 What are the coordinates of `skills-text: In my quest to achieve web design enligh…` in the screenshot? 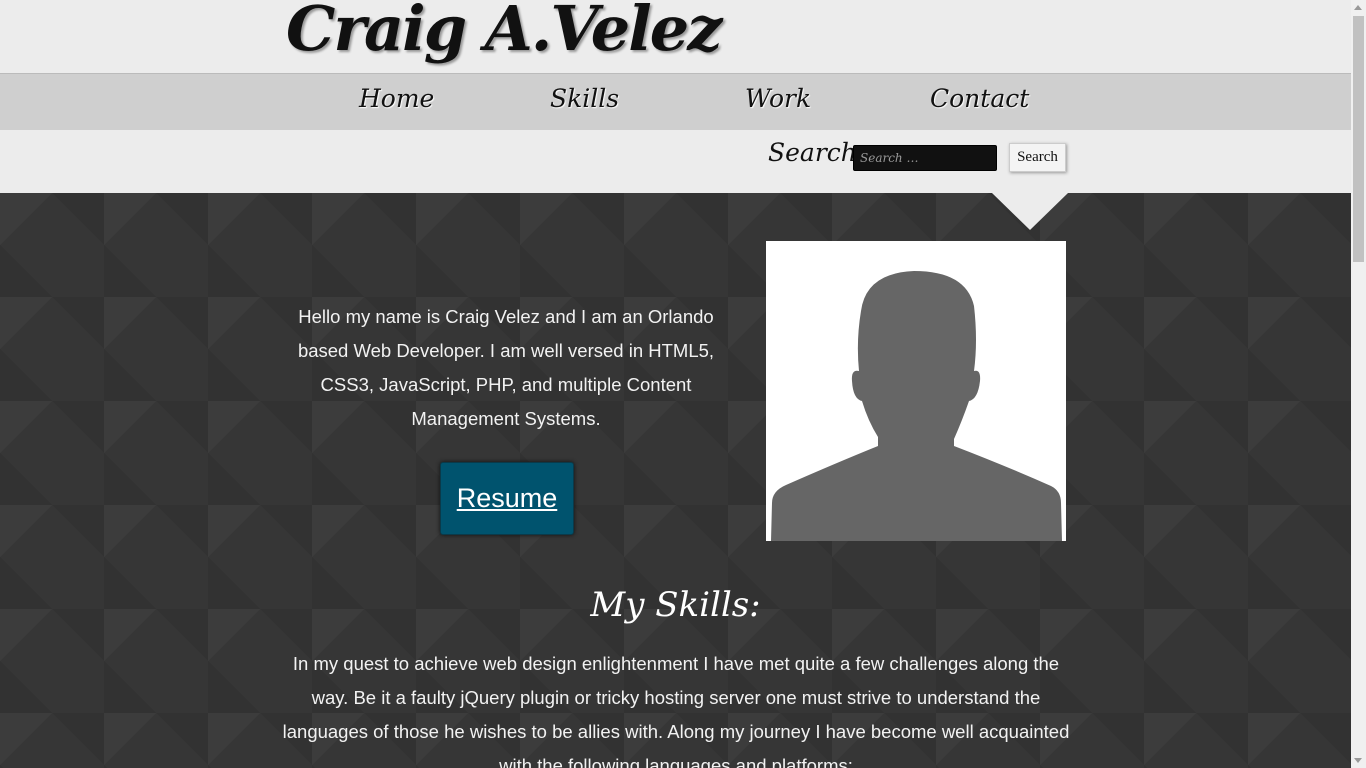 It's located at (676, 710).